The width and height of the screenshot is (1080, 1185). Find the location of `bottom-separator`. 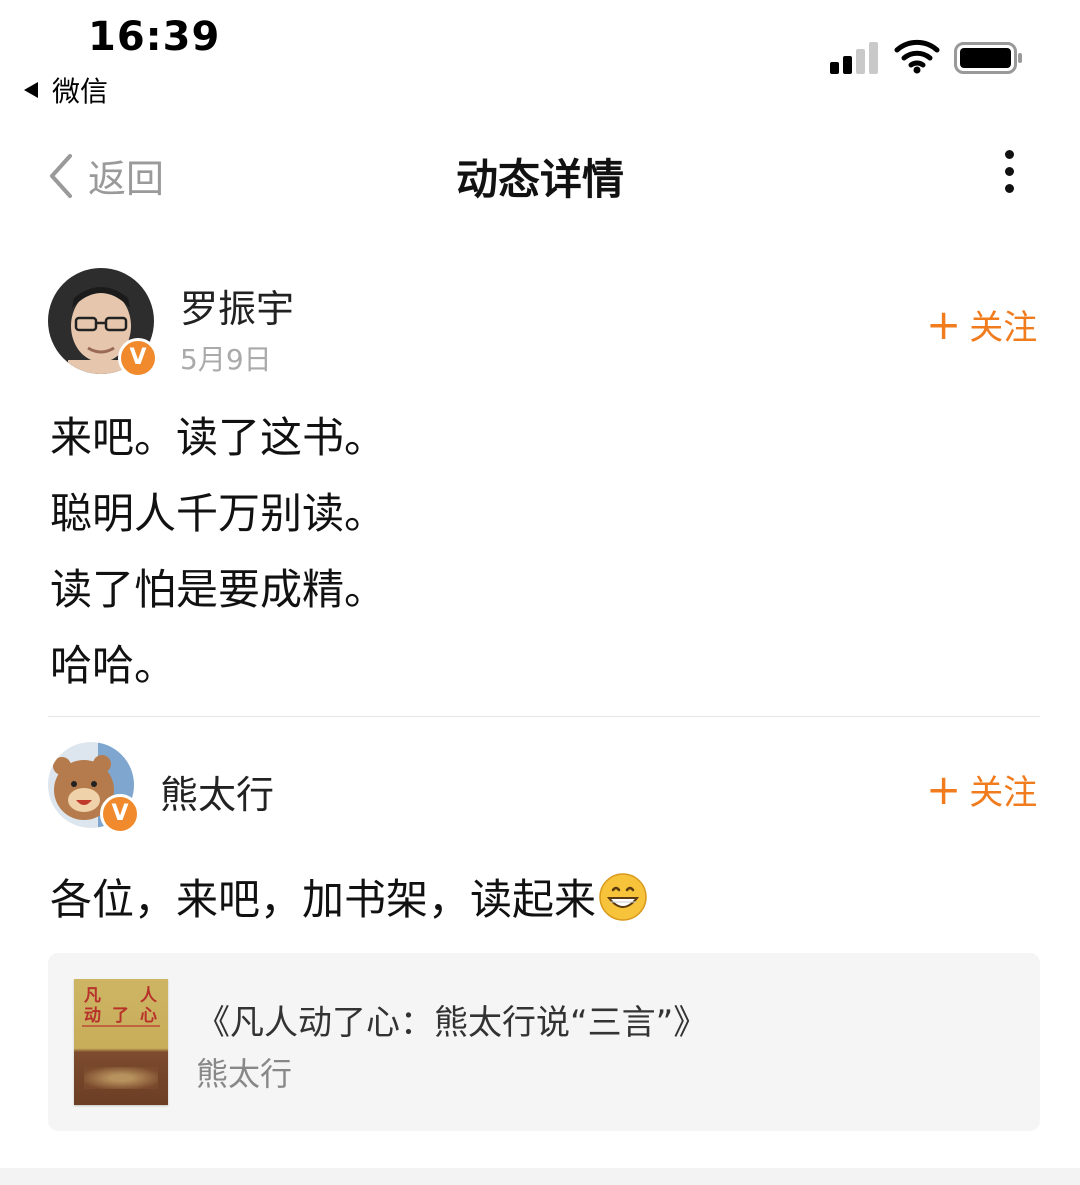

bottom-separator is located at coordinates (540, 1176).